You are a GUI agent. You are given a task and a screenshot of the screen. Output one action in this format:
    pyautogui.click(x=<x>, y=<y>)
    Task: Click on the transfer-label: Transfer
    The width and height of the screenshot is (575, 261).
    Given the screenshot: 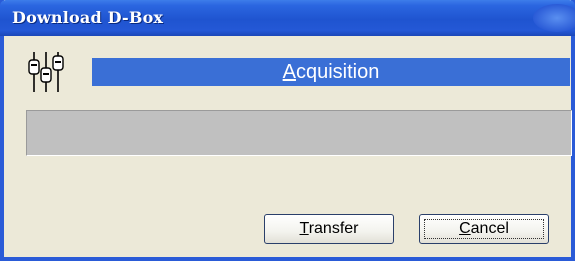 What is the action you would take?
    pyautogui.click(x=329, y=229)
    